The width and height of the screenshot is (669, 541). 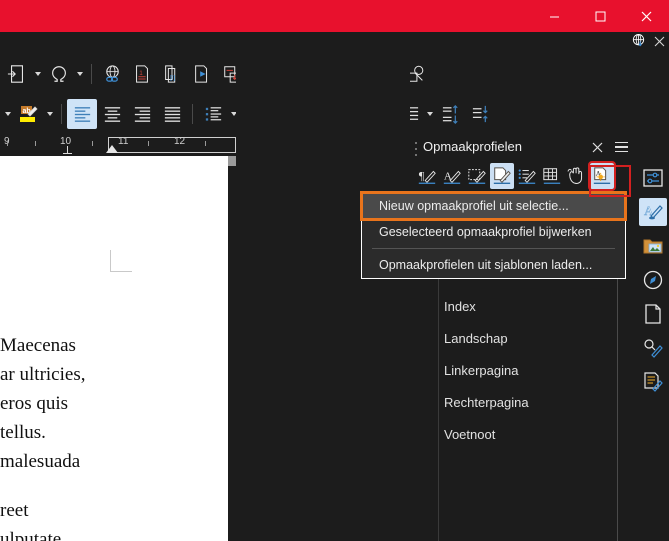 What do you see at coordinates (646, 16) in the screenshot?
I see `close-button` at bounding box center [646, 16].